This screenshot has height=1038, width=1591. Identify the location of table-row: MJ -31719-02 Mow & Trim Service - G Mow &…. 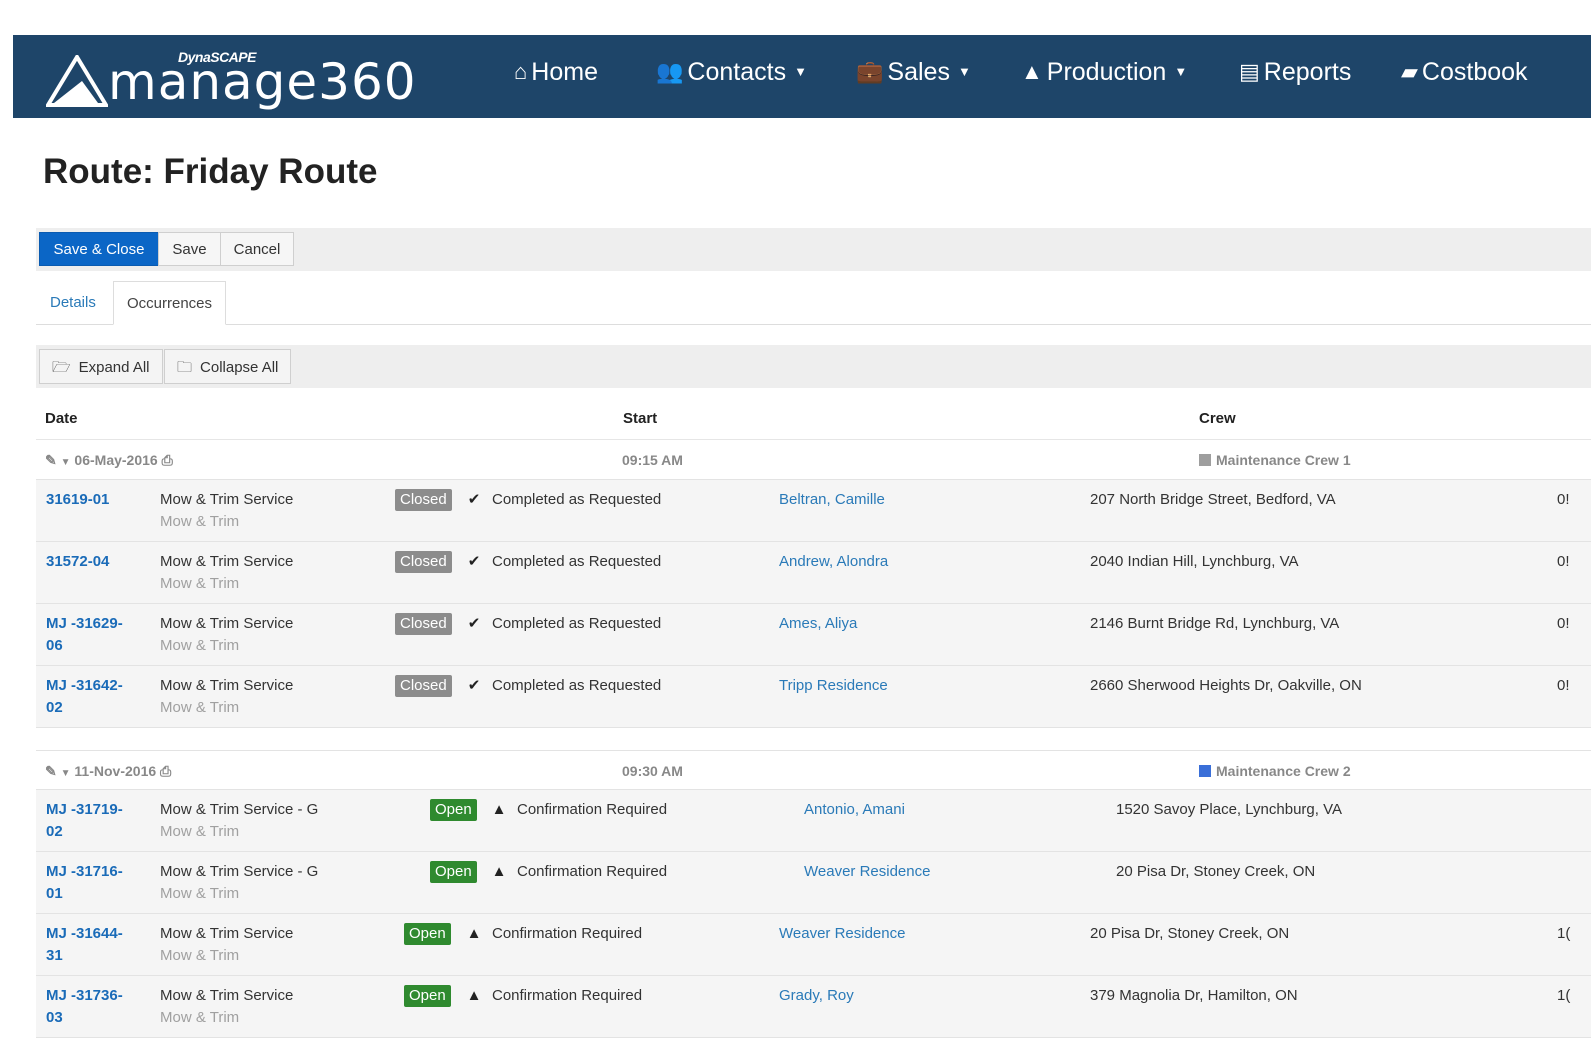
(813, 821).